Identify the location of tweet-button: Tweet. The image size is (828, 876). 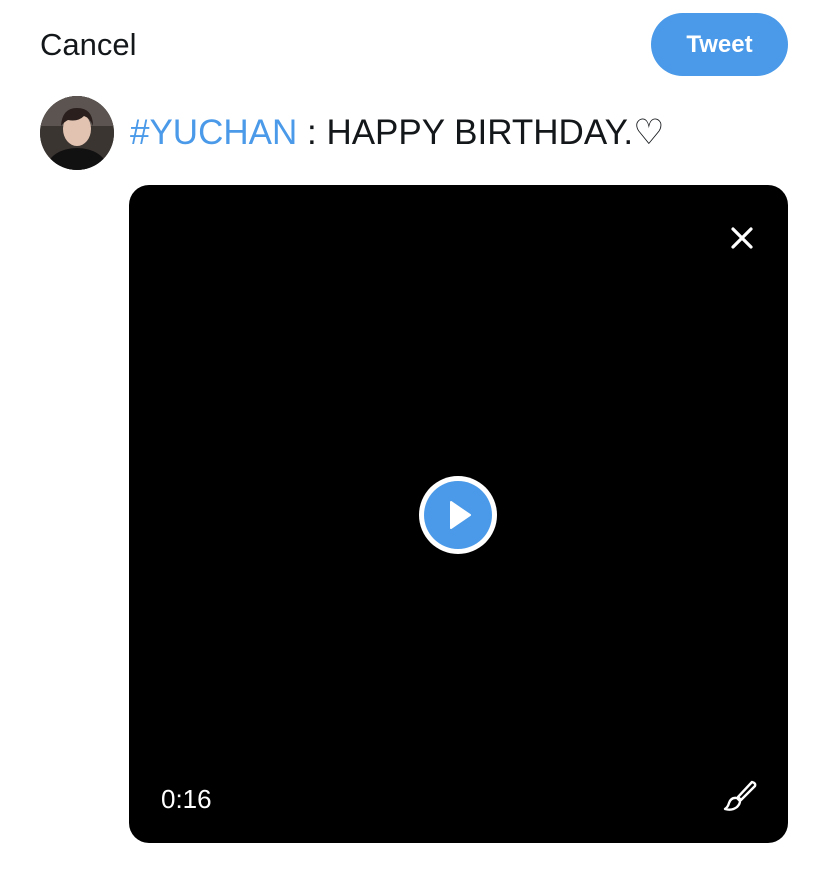
(719, 44).